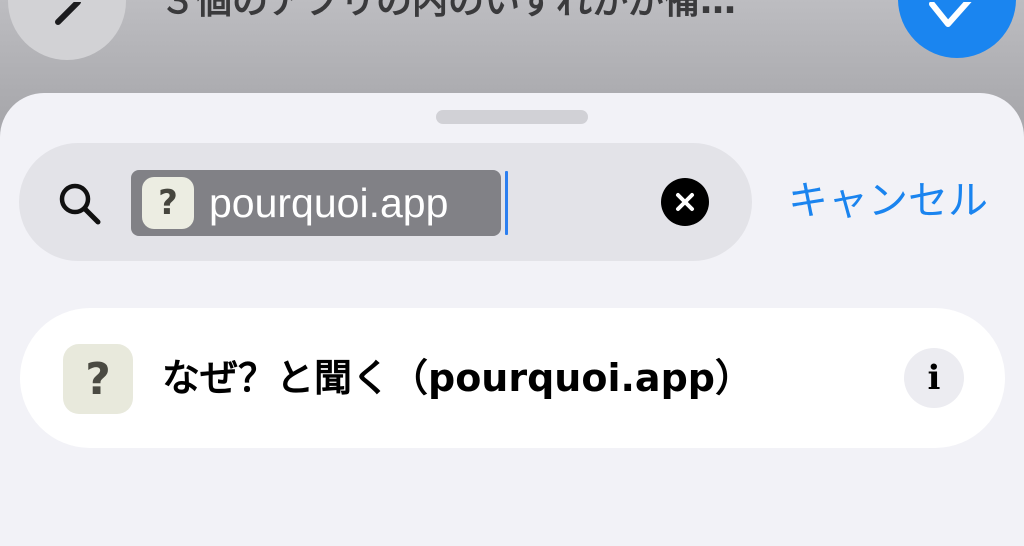 The height and width of the screenshot is (546, 1024). Describe the element at coordinates (329, 203) in the screenshot. I see `search-token-label: pourquoi.app` at that location.